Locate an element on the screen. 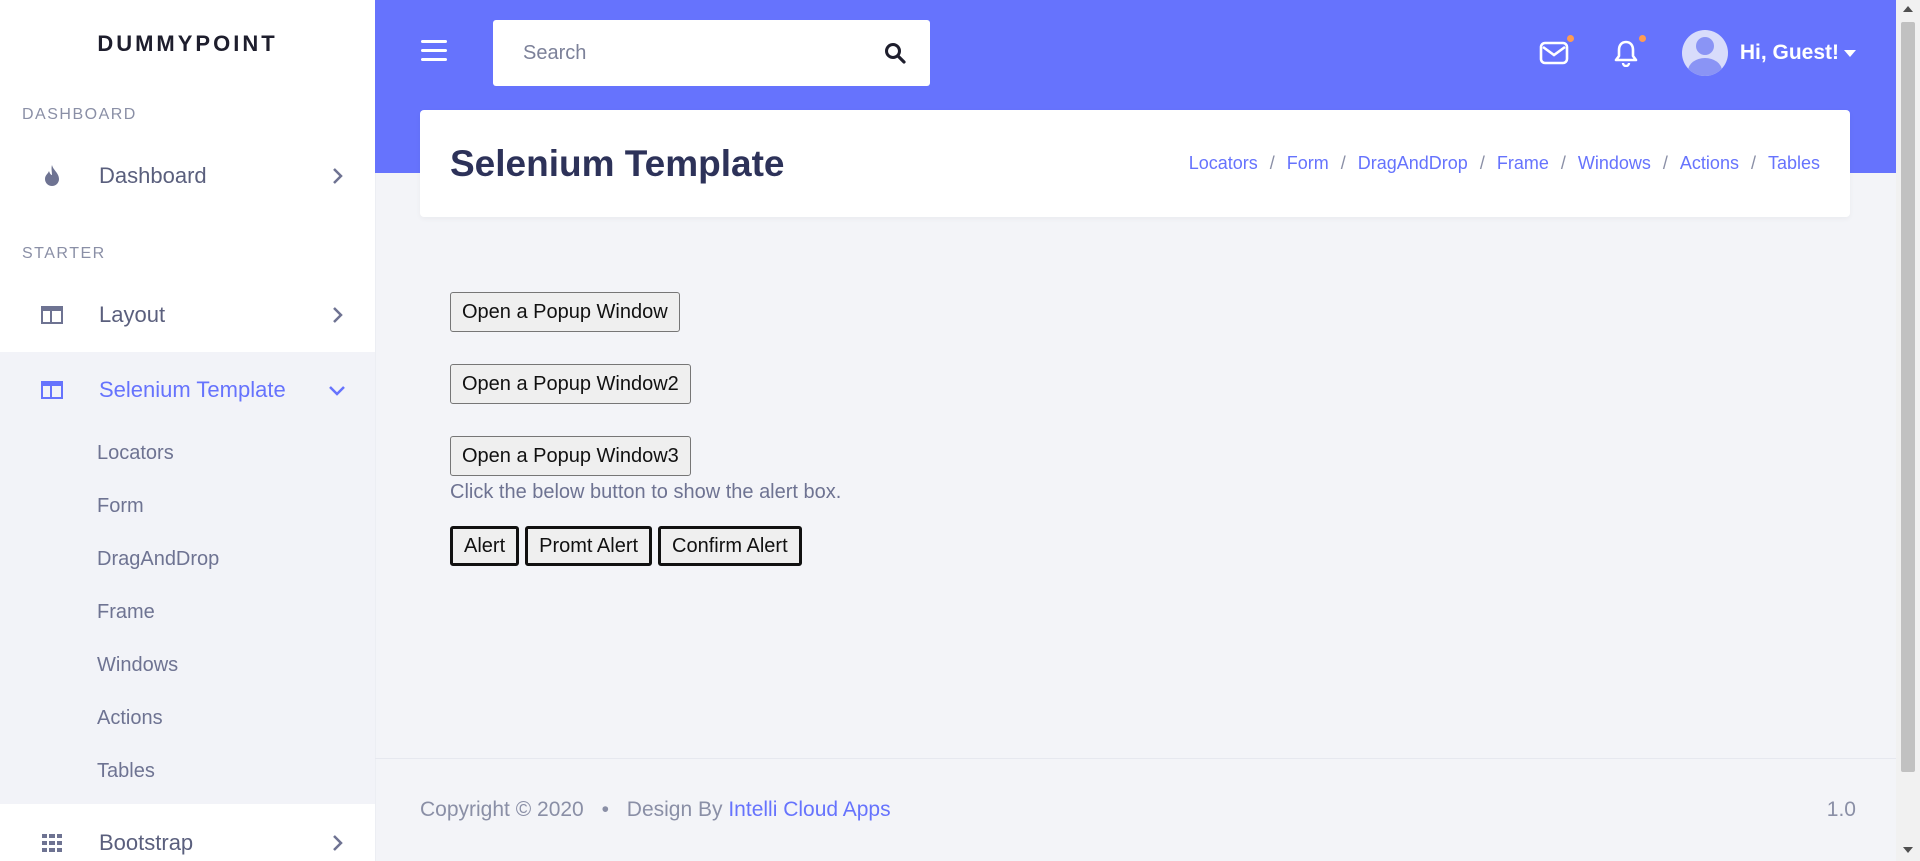  open-popup-window-button: Open a Popup Window is located at coordinates (565, 312).